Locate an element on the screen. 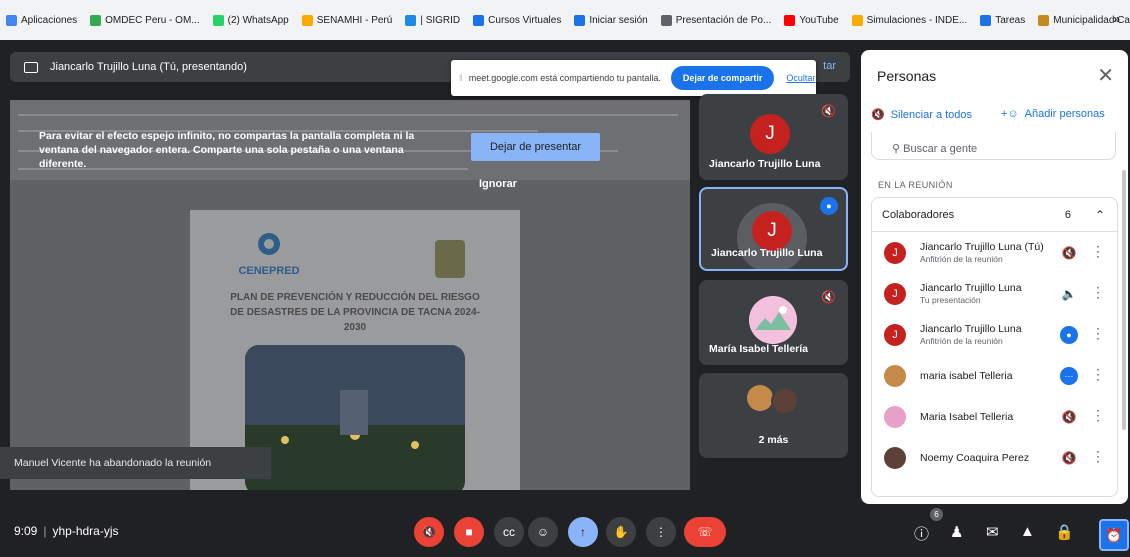 Image resolution: width=1130 pixels, height=557 pixels. people-icon: ♟ is located at coordinates (956, 532).